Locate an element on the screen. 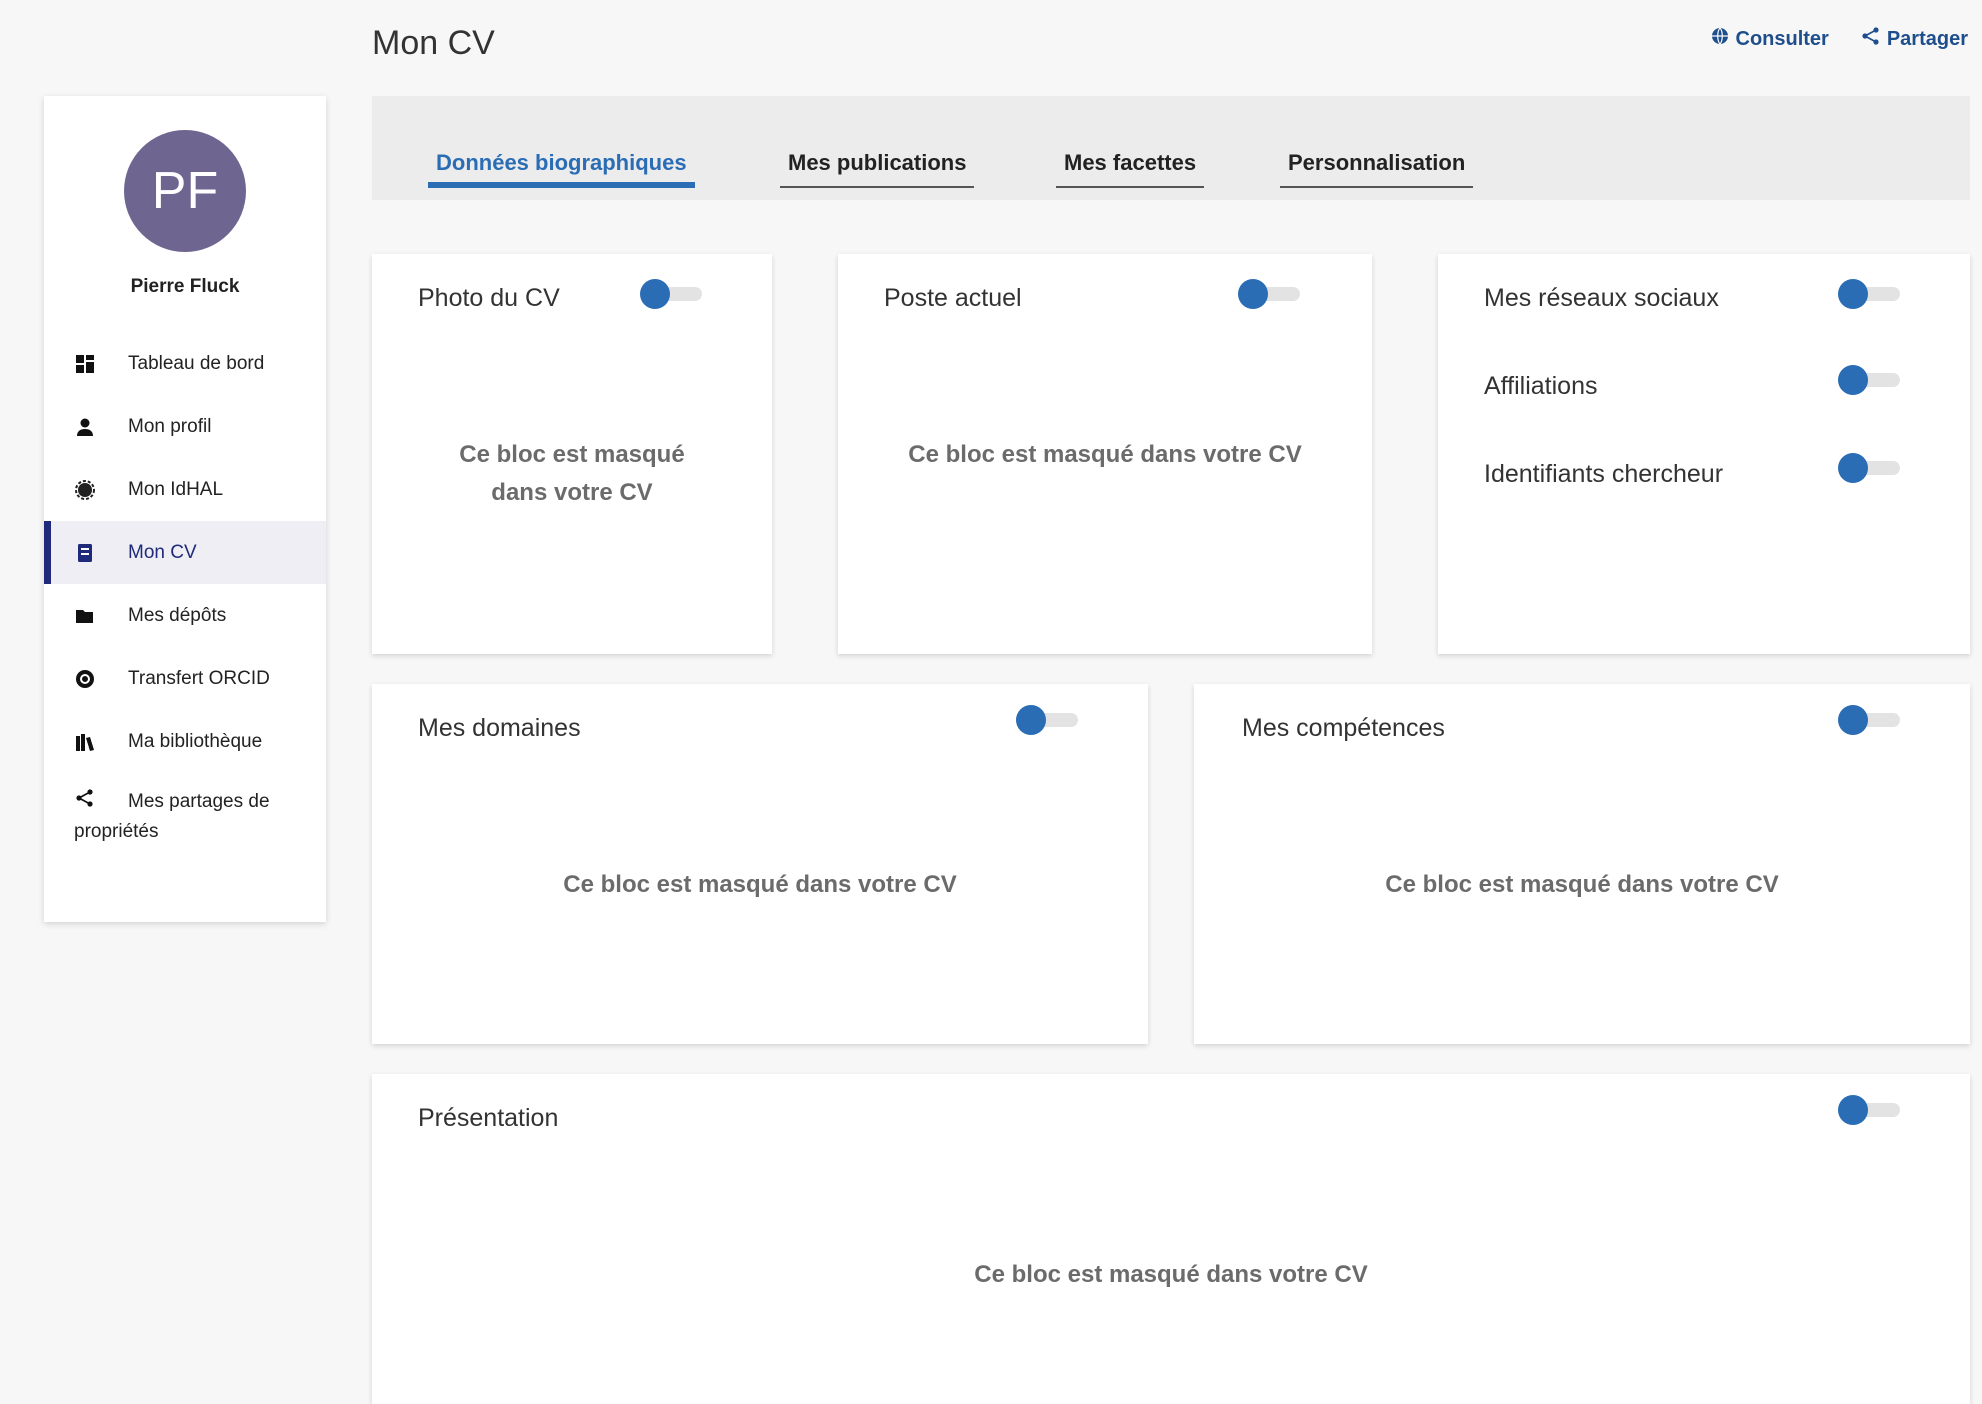 The width and height of the screenshot is (1982, 1404). card-title: Photo du CV is located at coordinates (489, 298).